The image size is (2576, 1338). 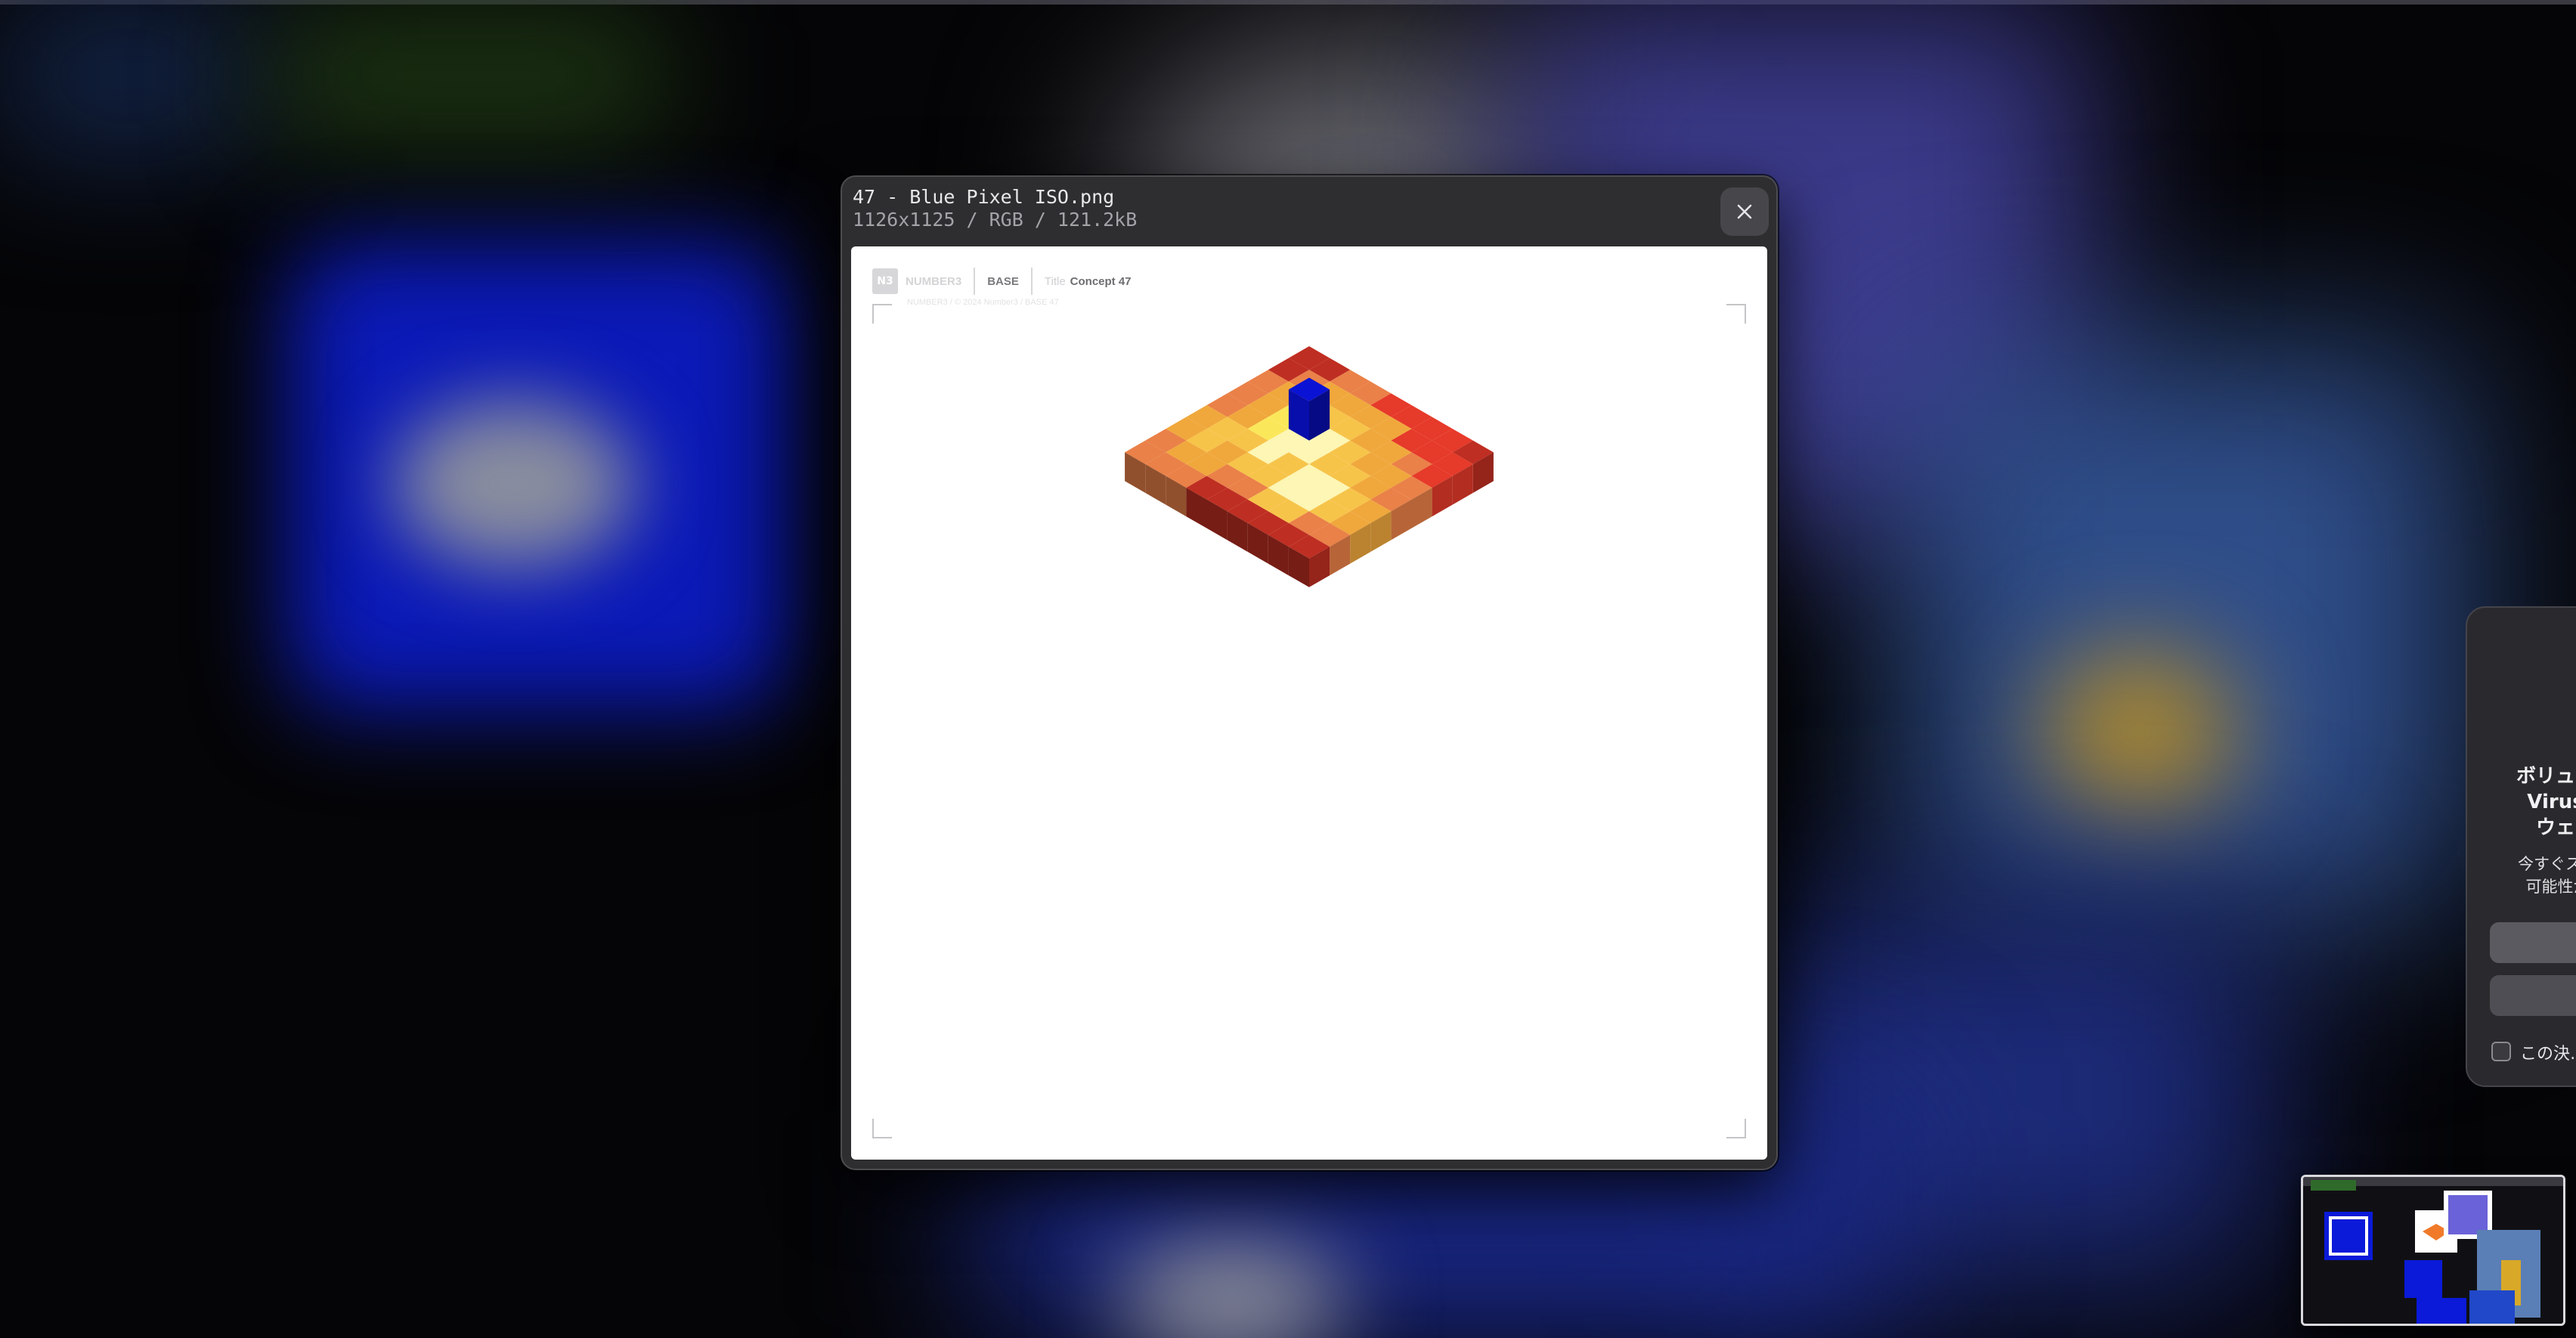 I want to click on thumbnail-image, so click(x=2433, y=1250).